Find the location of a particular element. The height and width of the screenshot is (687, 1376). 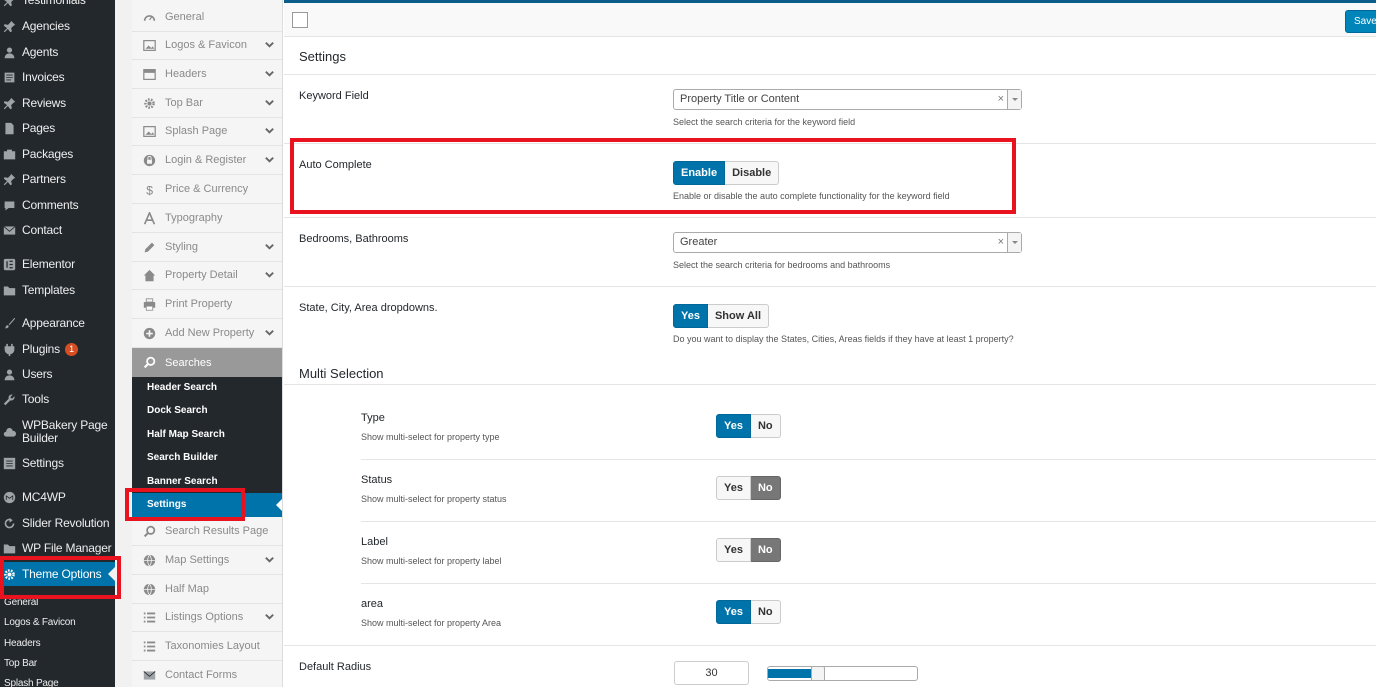

searches-submenu-item: Search Builder is located at coordinates (182, 457).